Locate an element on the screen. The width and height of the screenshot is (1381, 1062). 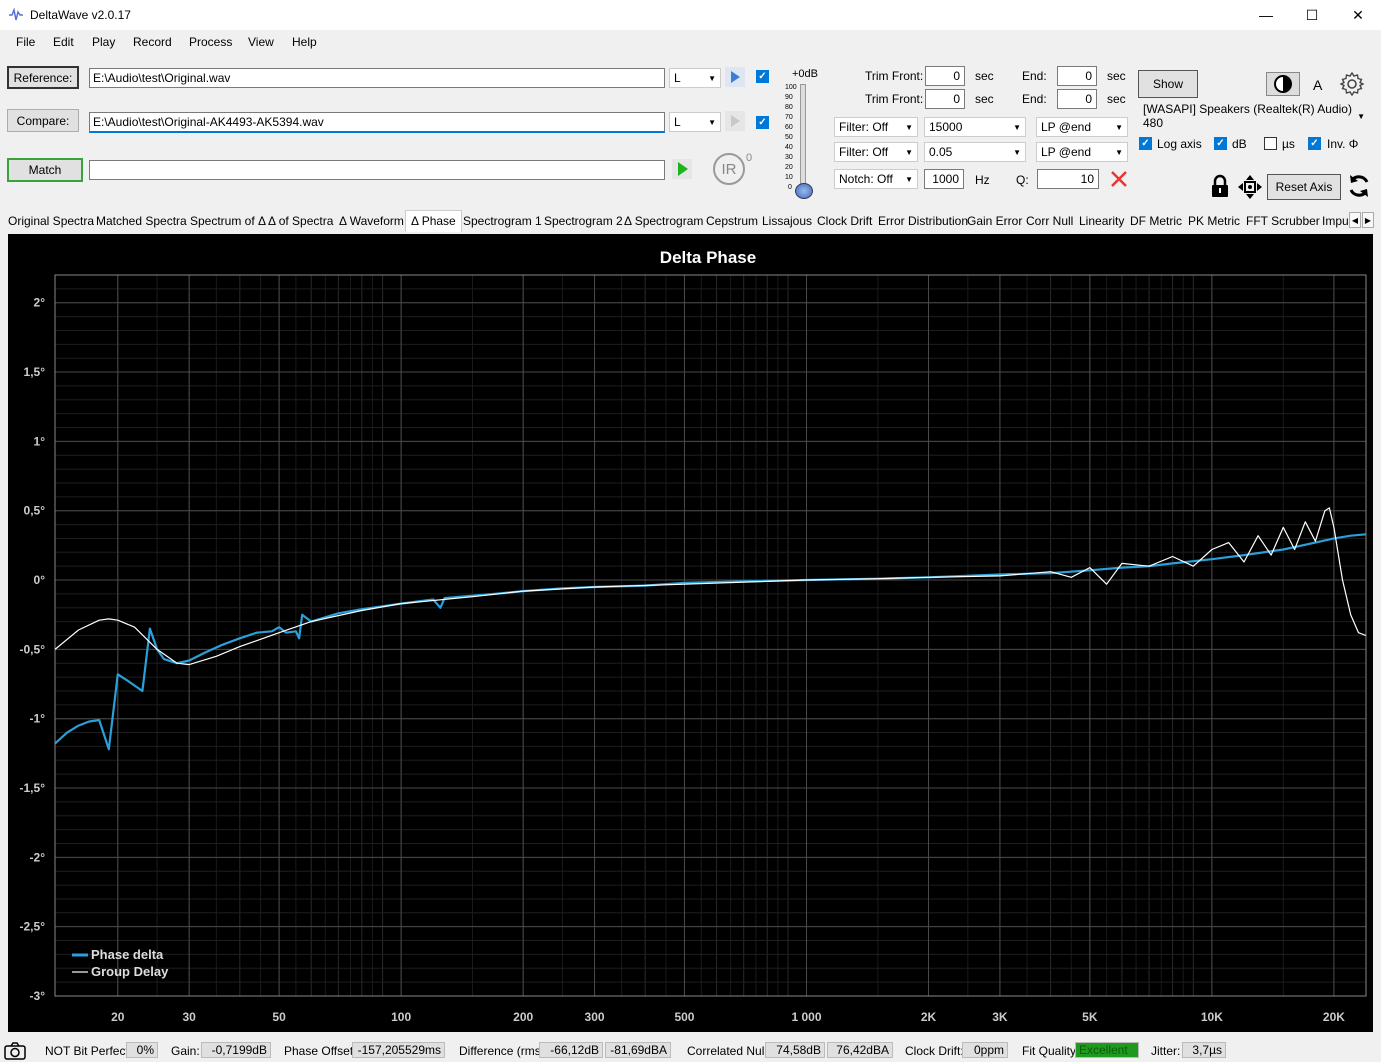
jitter-value: 3,7µs is located at coordinates (1204, 1050).